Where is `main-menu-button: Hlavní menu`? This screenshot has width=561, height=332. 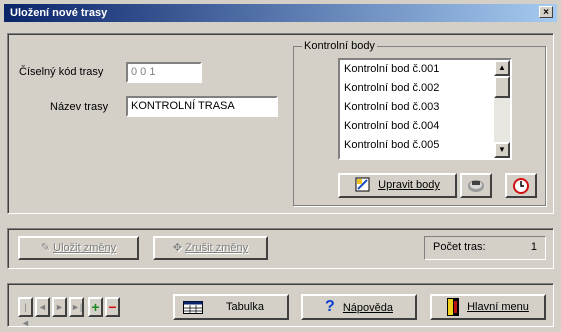 main-menu-button: Hlavní menu is located at coordinates (488, 307).